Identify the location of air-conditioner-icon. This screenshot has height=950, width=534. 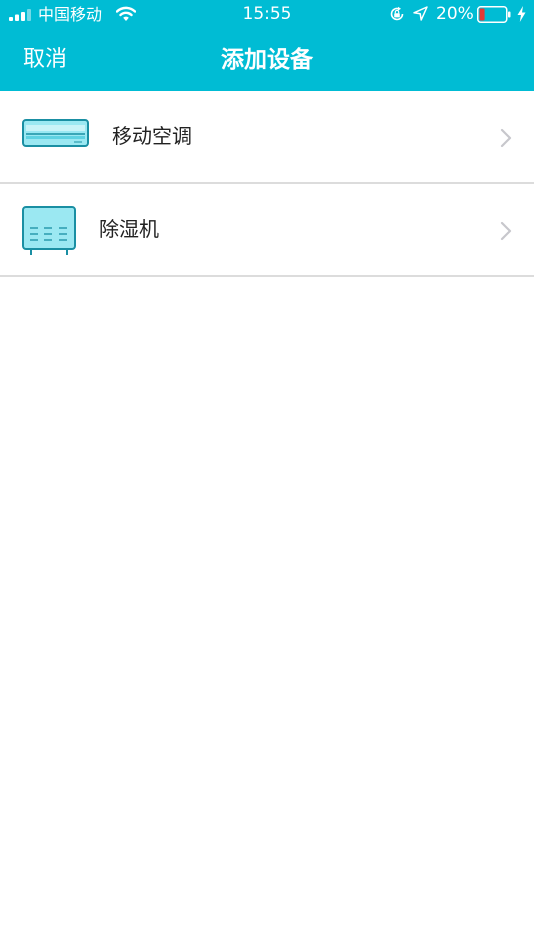
(55, 133).